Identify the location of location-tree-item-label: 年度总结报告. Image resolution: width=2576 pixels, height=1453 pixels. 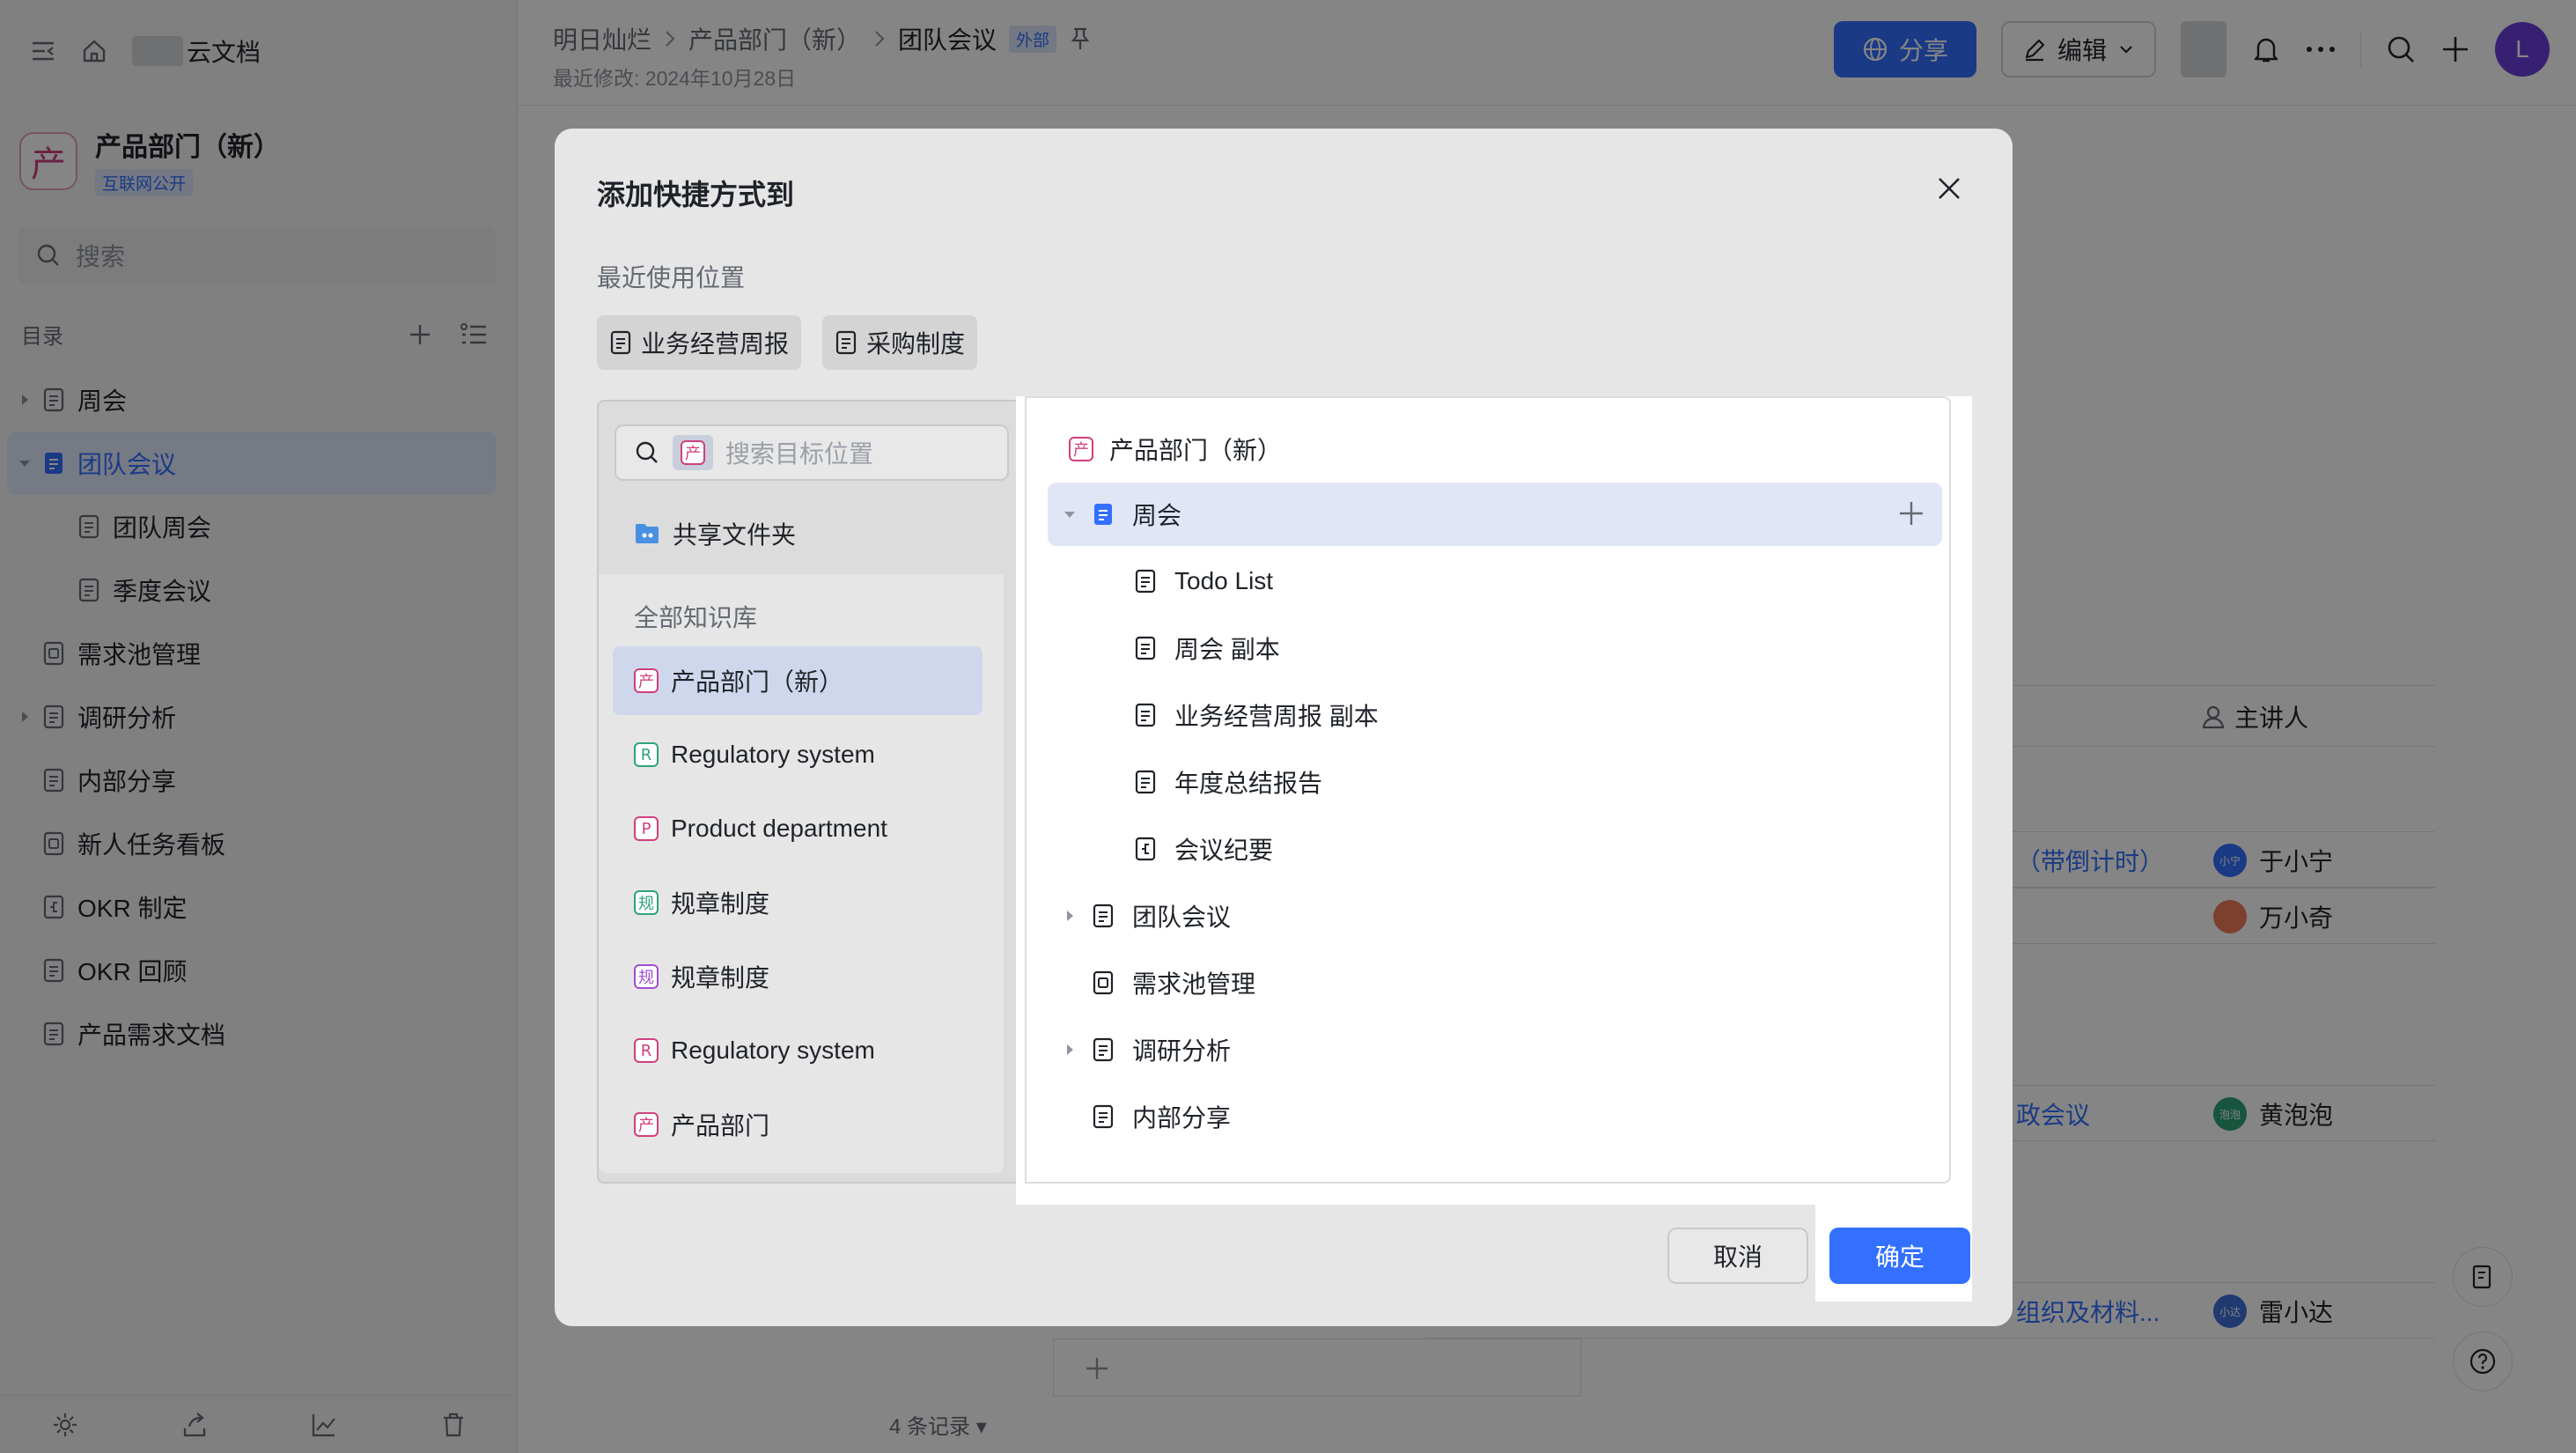
(1248, 783).